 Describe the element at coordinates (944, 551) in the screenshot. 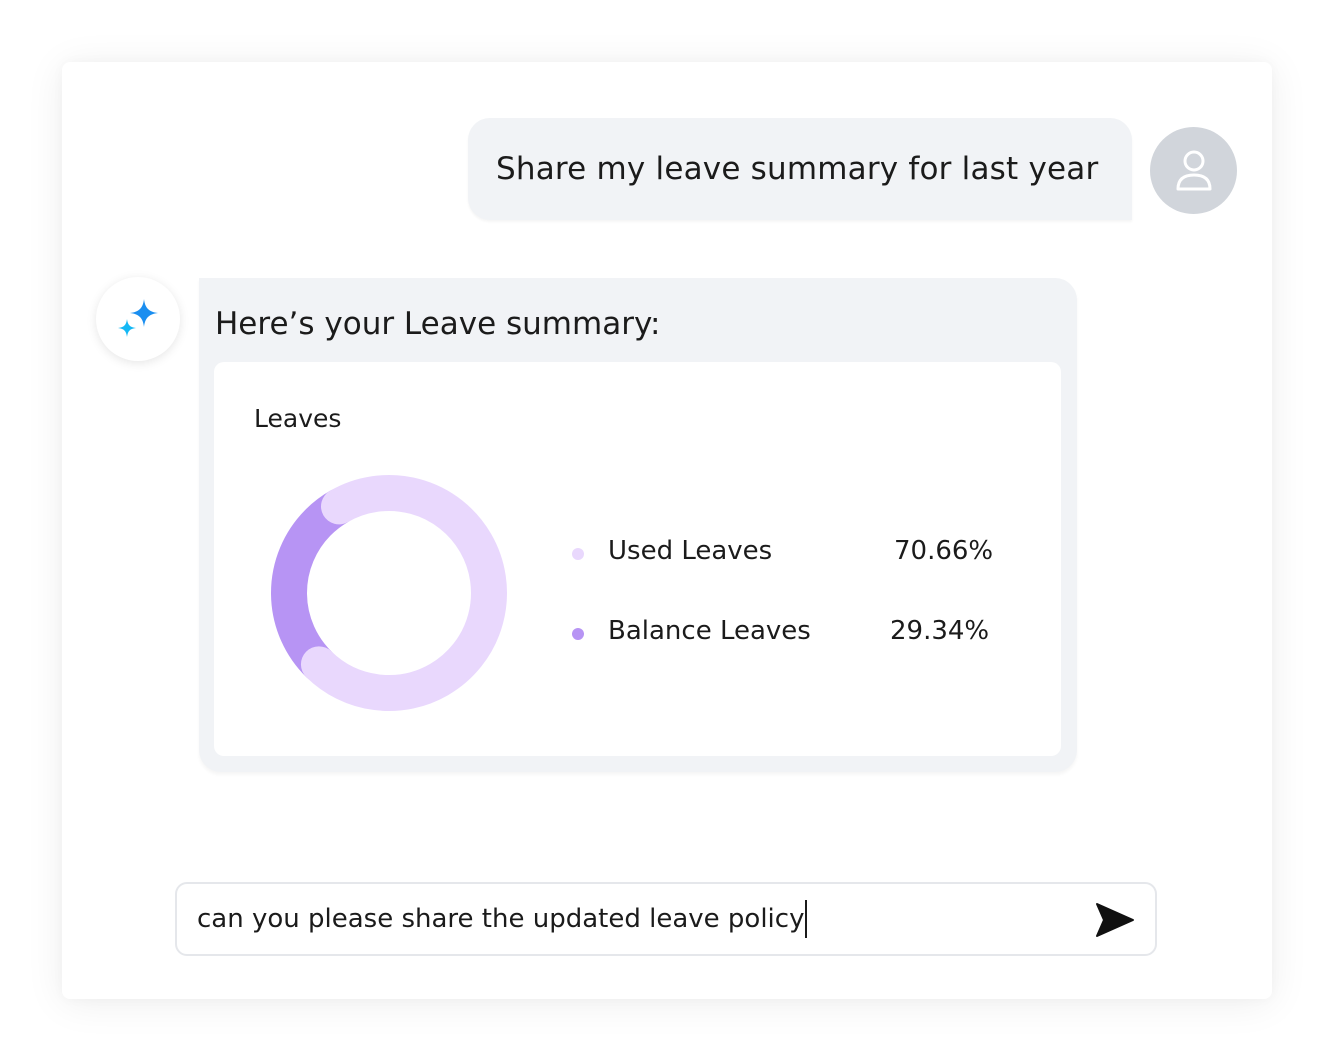

I see `legend-value-used-leaves: 70.66%` at that location.